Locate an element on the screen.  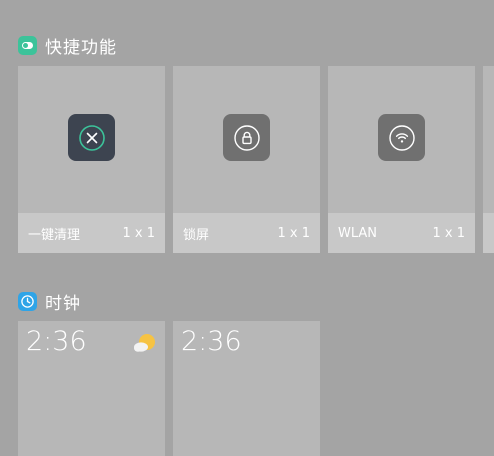
shortcuts-section-title: 快捷功能 is located at coordinates (81, 48).